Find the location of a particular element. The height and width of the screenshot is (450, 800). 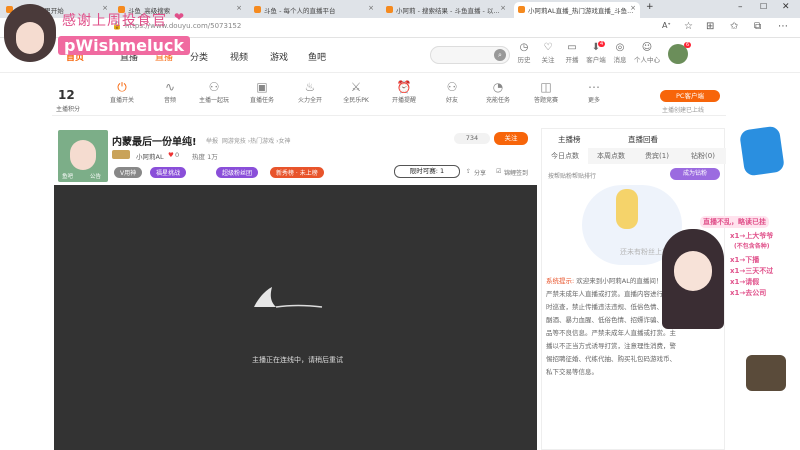

pc-client-button: PC客户端 is located at coordinates (690, 96).